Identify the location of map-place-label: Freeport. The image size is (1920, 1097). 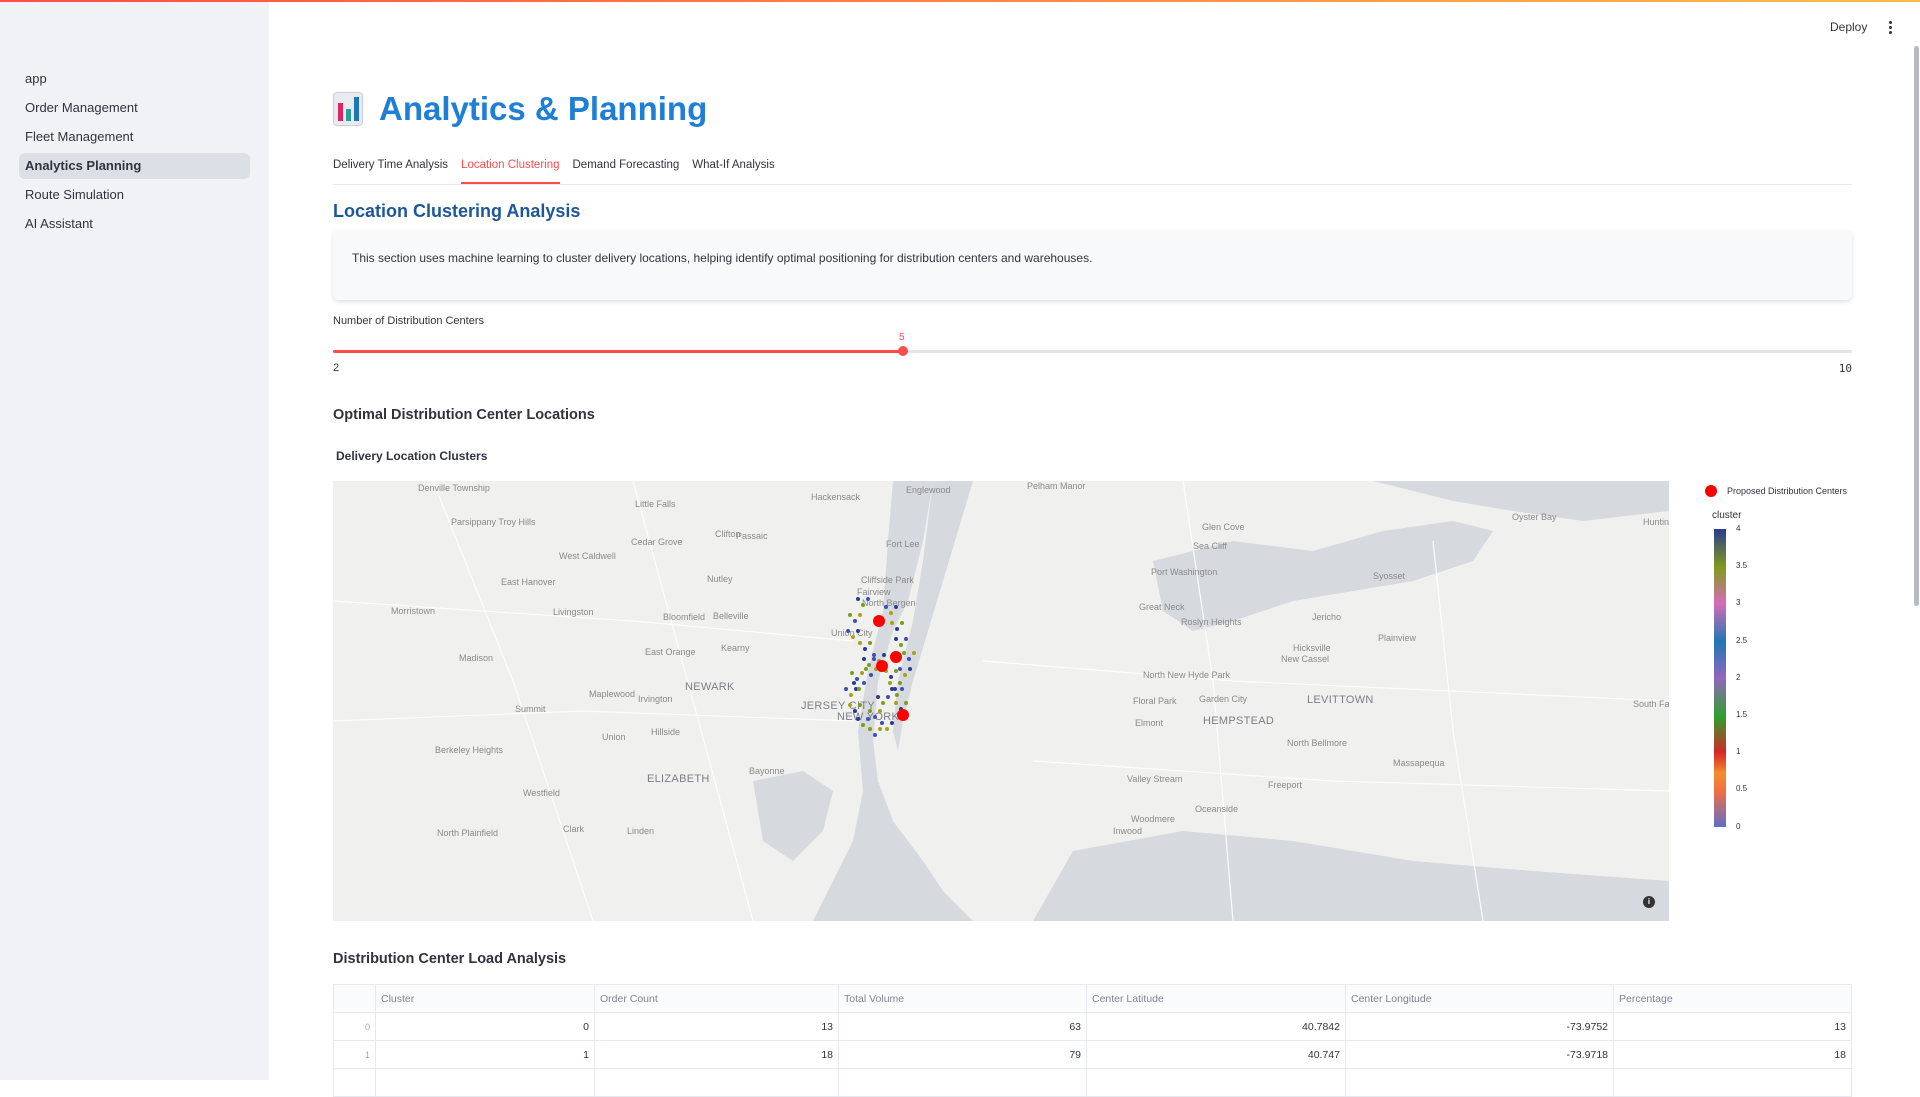
(1285, 785).